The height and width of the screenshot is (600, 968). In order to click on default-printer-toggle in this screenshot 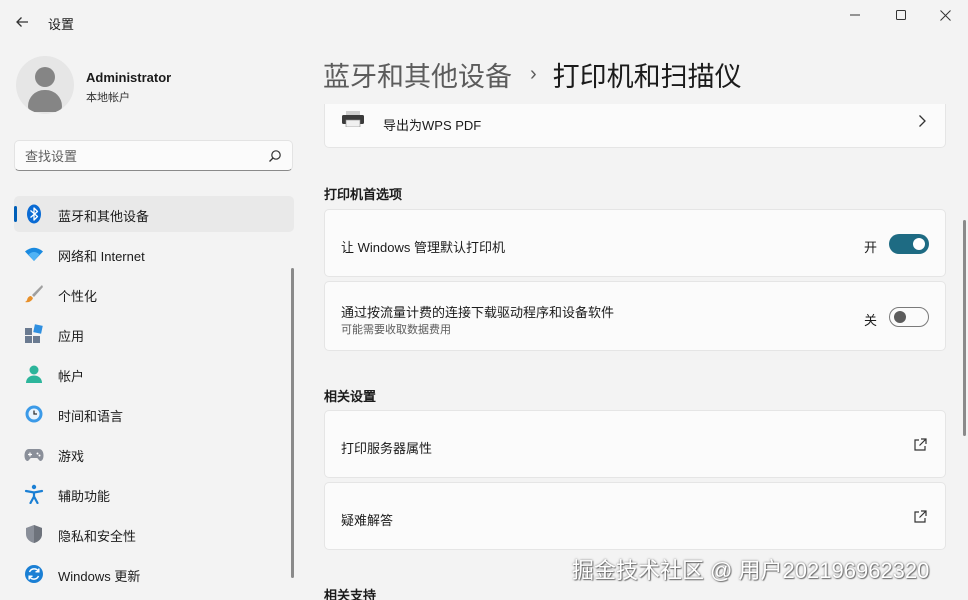, I will do `click(909, 244)`.